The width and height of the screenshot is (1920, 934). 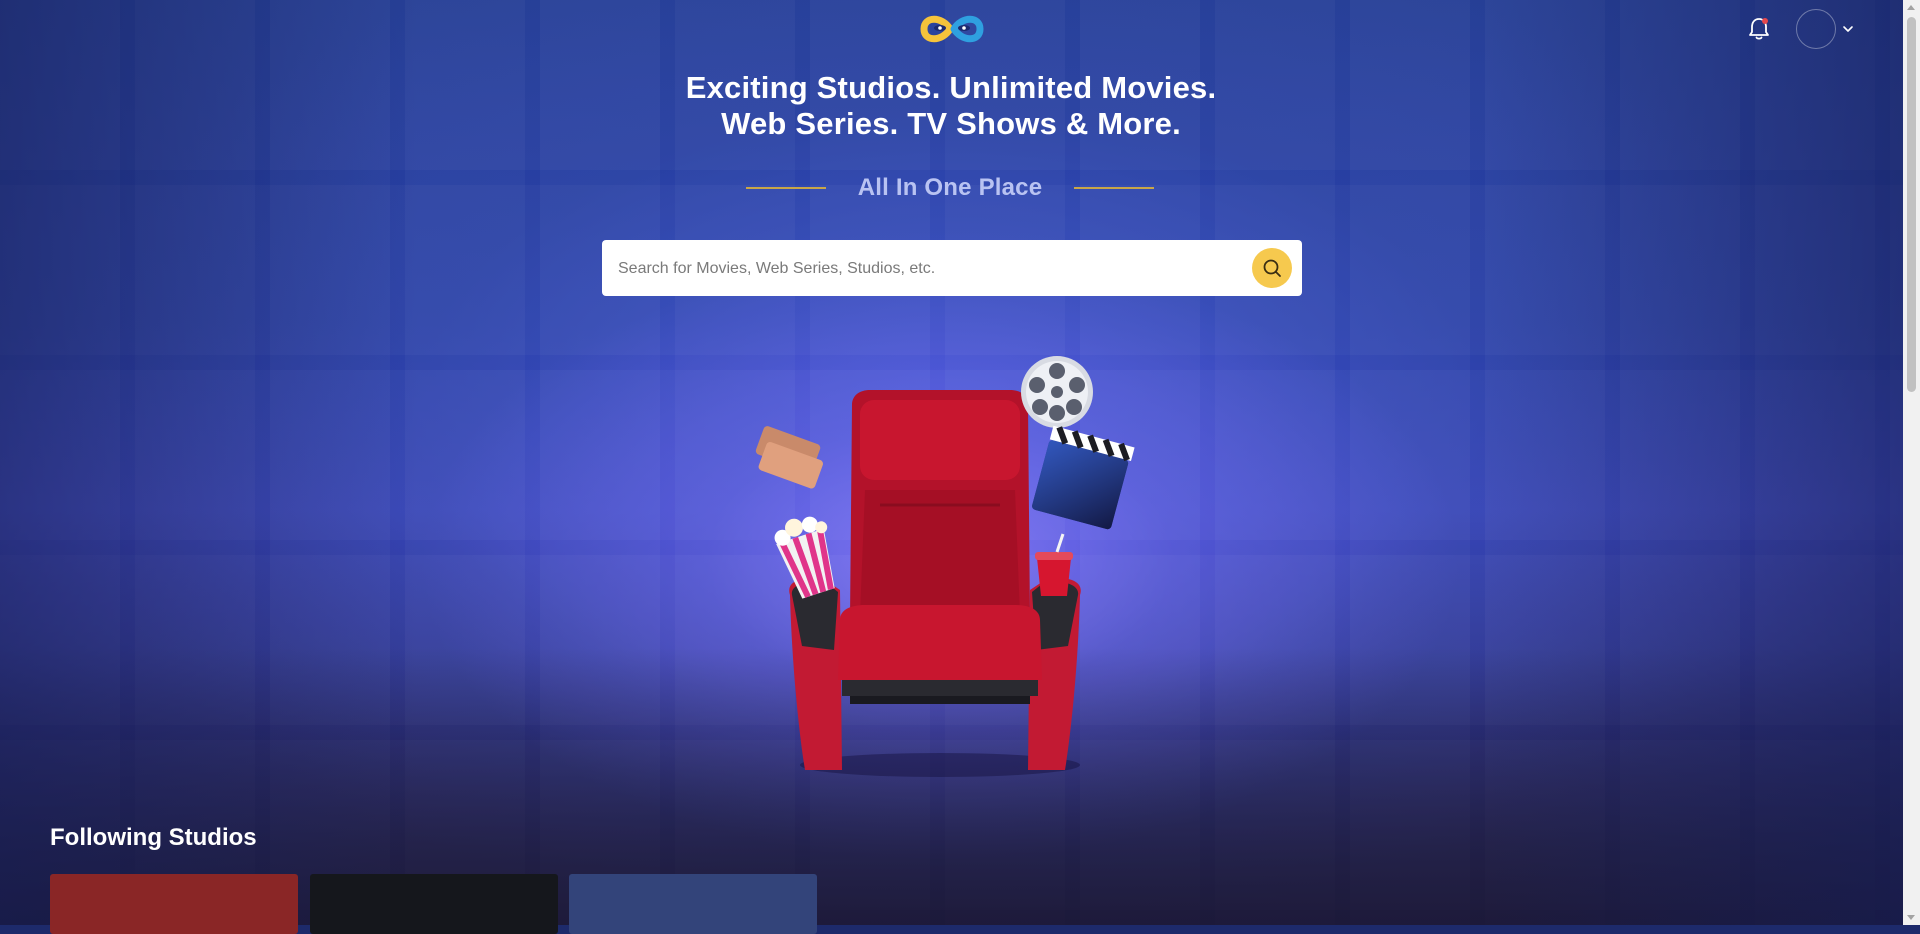 I want to click on logo-icon, so click(x=952, y=29).